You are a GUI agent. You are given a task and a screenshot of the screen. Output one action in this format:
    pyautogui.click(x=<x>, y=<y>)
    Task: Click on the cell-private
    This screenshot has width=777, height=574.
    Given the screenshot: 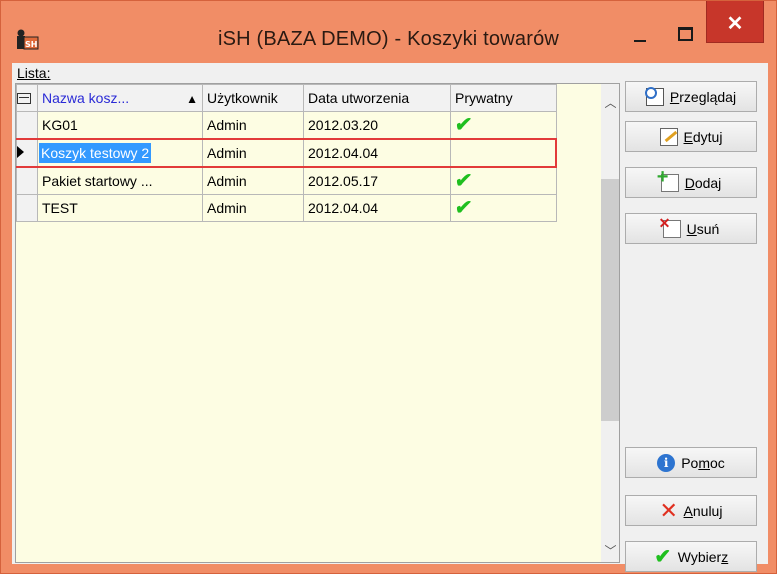 What is the action you would take?
    pyautogui.click(x=503, y=153)
    